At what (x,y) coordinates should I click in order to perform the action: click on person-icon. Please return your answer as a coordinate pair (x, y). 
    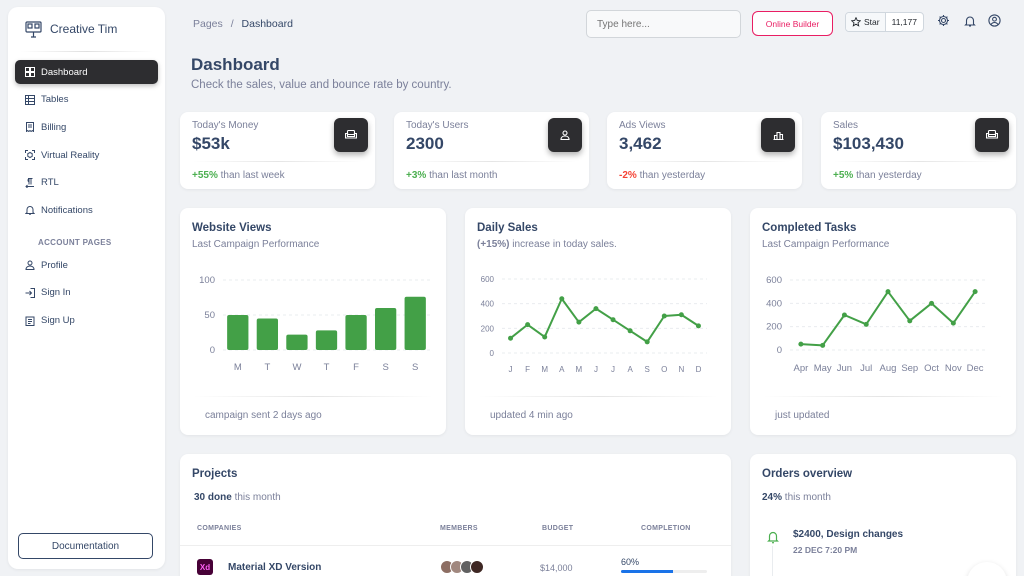
    Looking at the image, I should click on (565, 135).